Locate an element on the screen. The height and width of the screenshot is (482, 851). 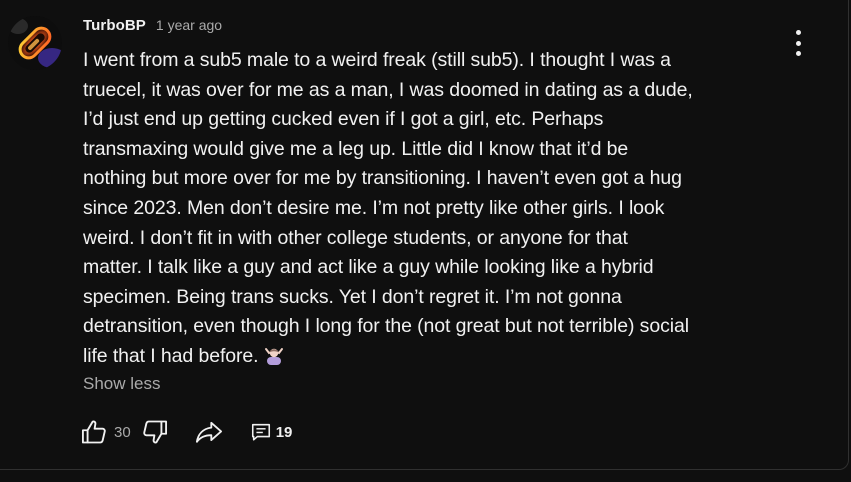
like-button is located at coordinates (94, 432).